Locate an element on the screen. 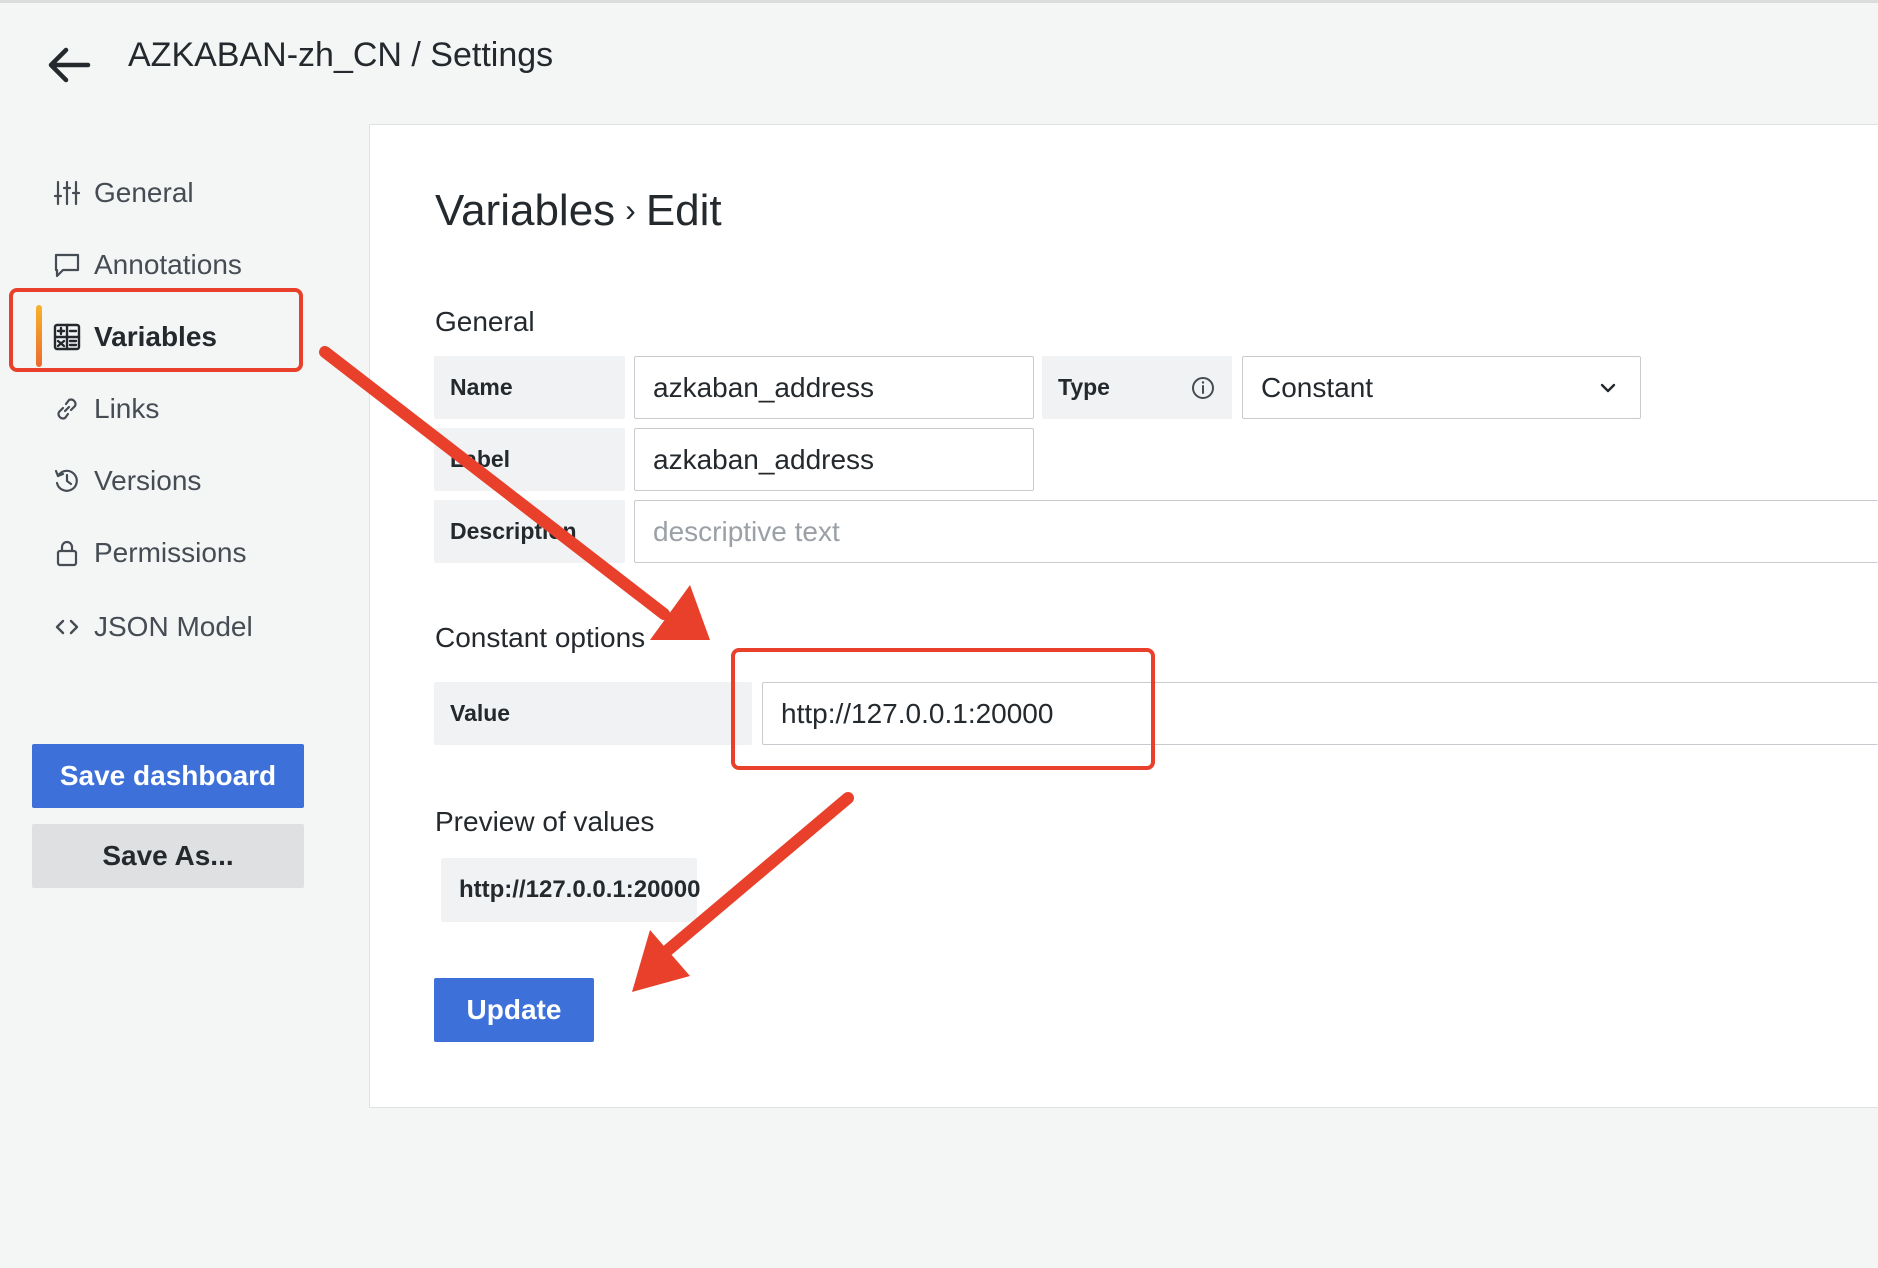 Image resolution: width=1878 pixels, height=1268 pixels. description-label: Description is located at coordinates (529, 531).